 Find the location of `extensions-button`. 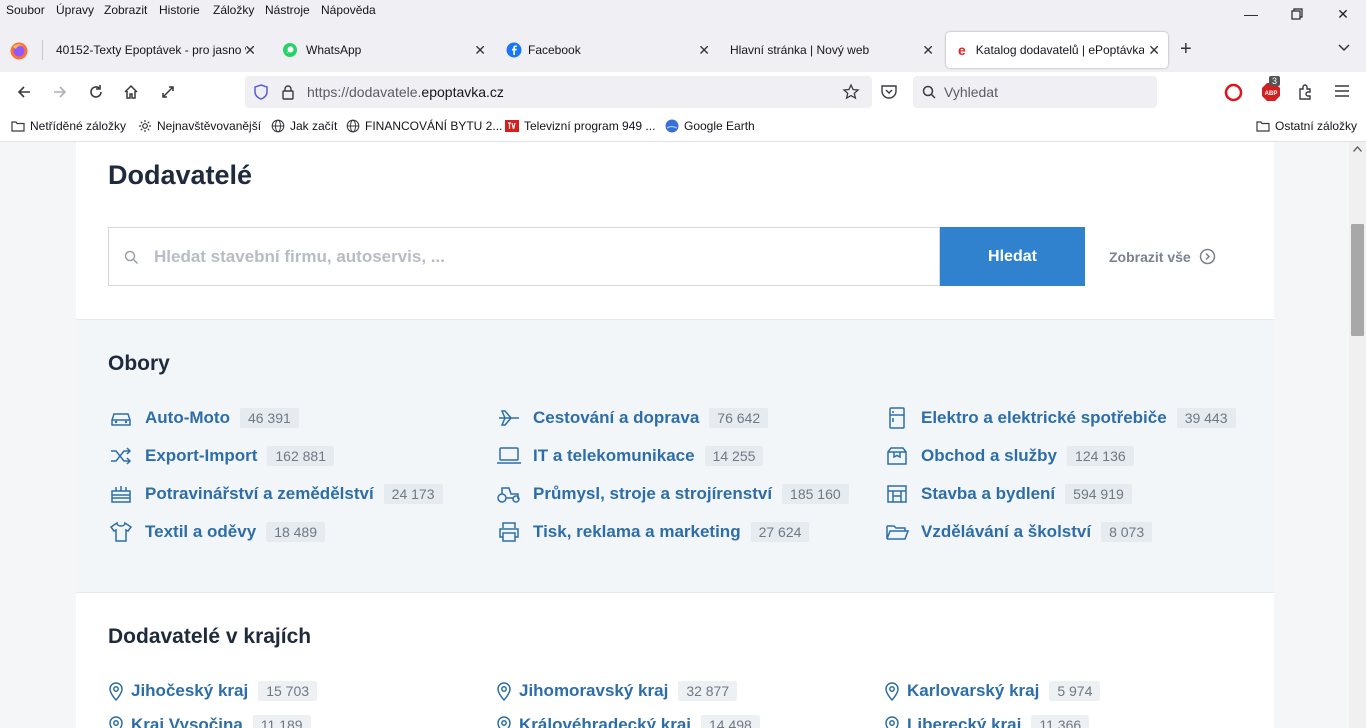

extensions-button is located at coordinates (1306, 94).